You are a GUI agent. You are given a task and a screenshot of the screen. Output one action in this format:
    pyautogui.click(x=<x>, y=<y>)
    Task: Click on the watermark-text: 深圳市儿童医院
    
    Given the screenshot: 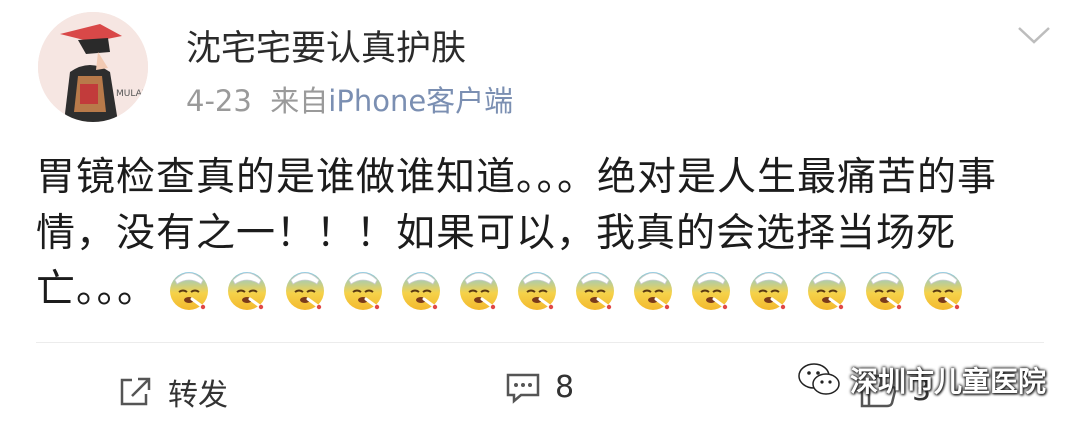 What is the action you would take?
    pyautogui.click(x=947, y=381)
    